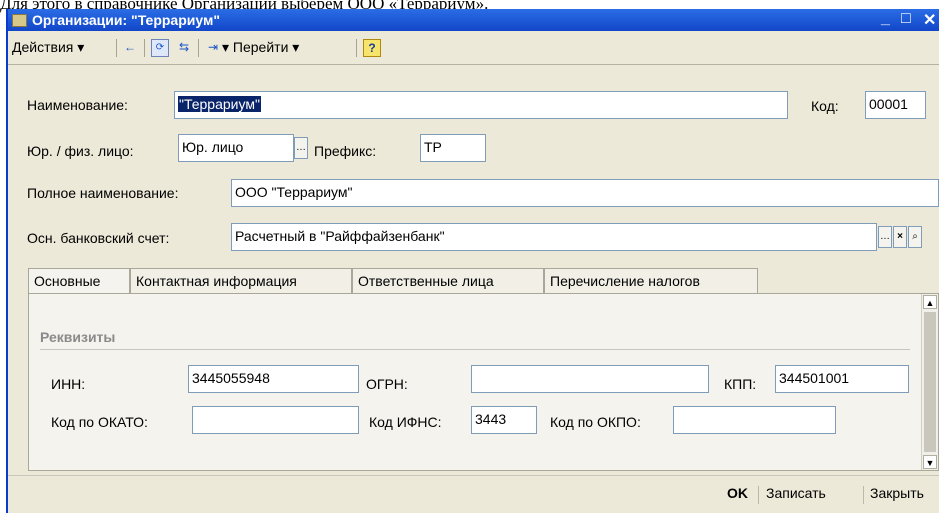  Describe the element at coordinates (241, 280) in the screenshot. I see `tab-contacts: Контактная информация` at that location.